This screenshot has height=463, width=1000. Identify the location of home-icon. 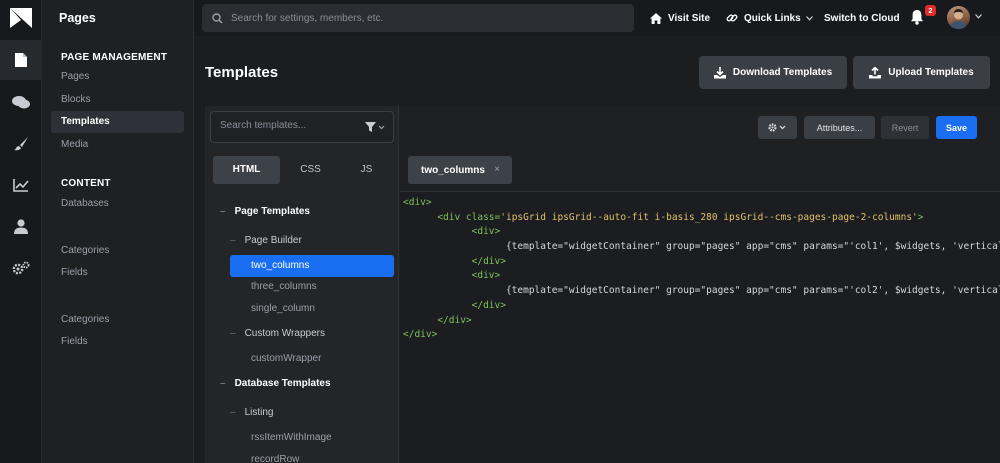
(656, 18).